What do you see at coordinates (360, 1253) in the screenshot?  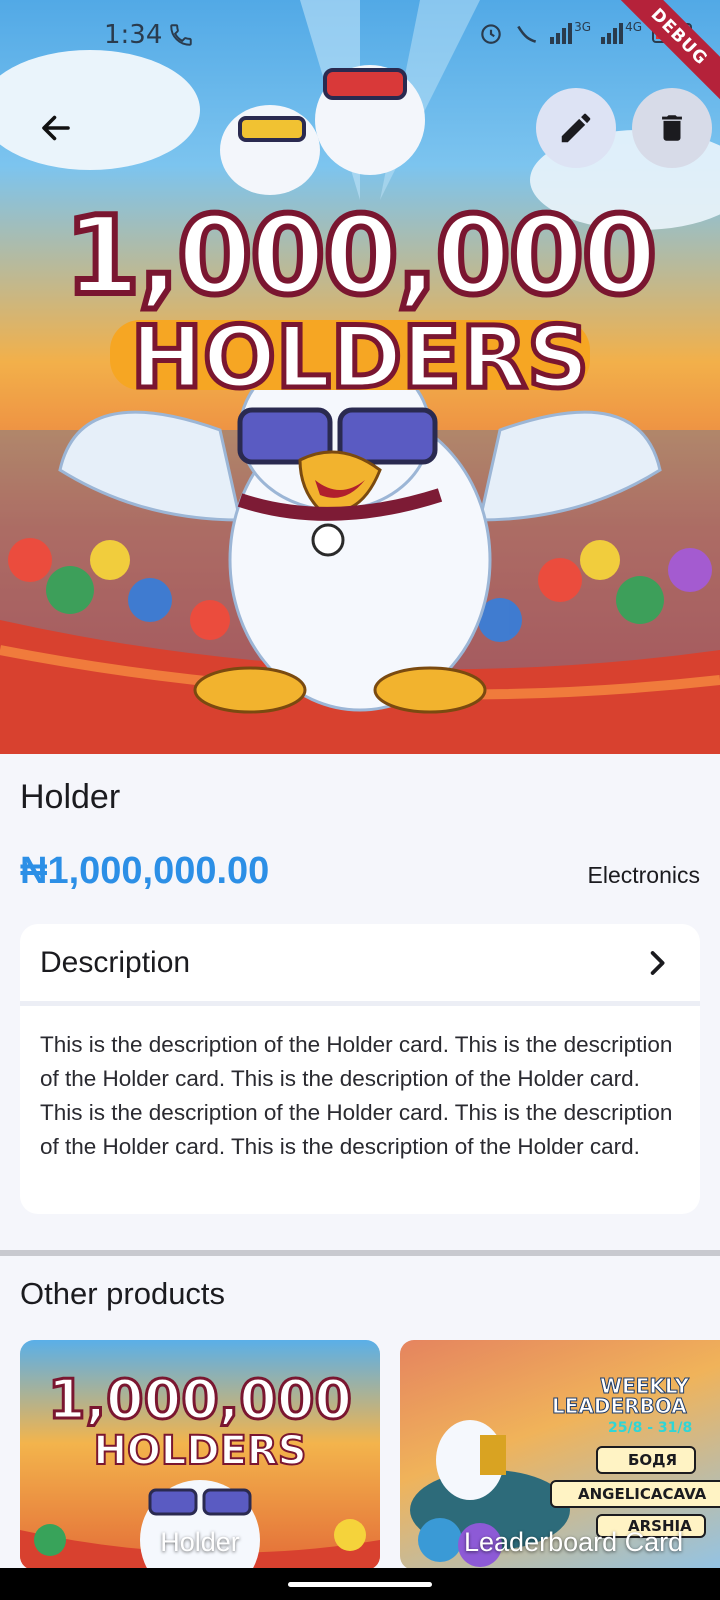 I see `section-divider` at bounding box center [360, 1253].